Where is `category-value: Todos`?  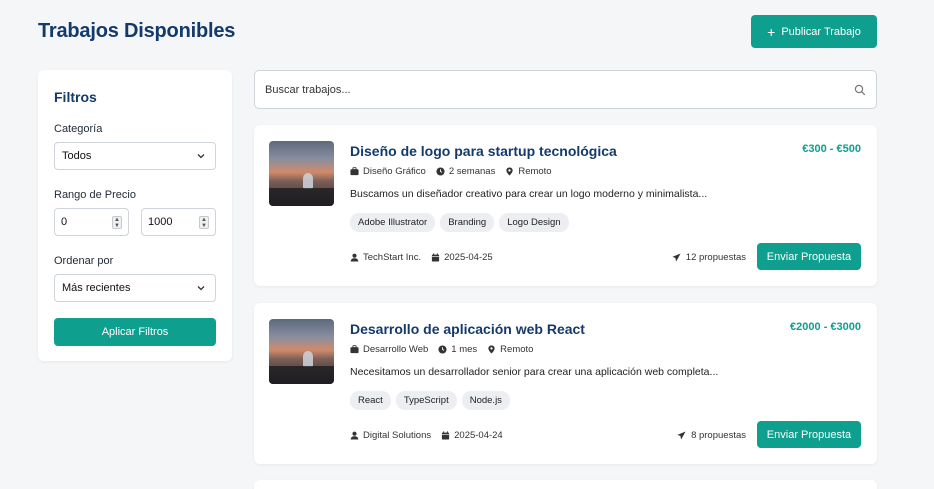 category-value: Todos is located at coordinates (77, 156).